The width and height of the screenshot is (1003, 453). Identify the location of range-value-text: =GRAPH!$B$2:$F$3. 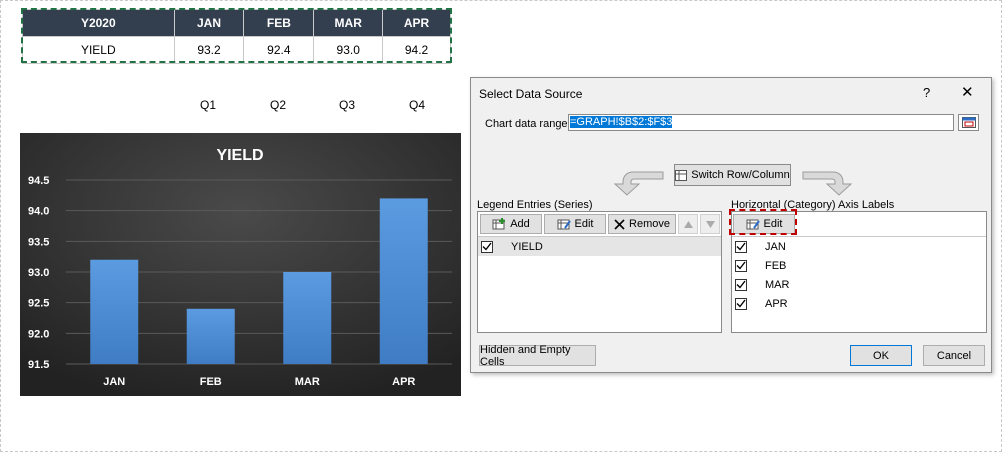
(621, 122).